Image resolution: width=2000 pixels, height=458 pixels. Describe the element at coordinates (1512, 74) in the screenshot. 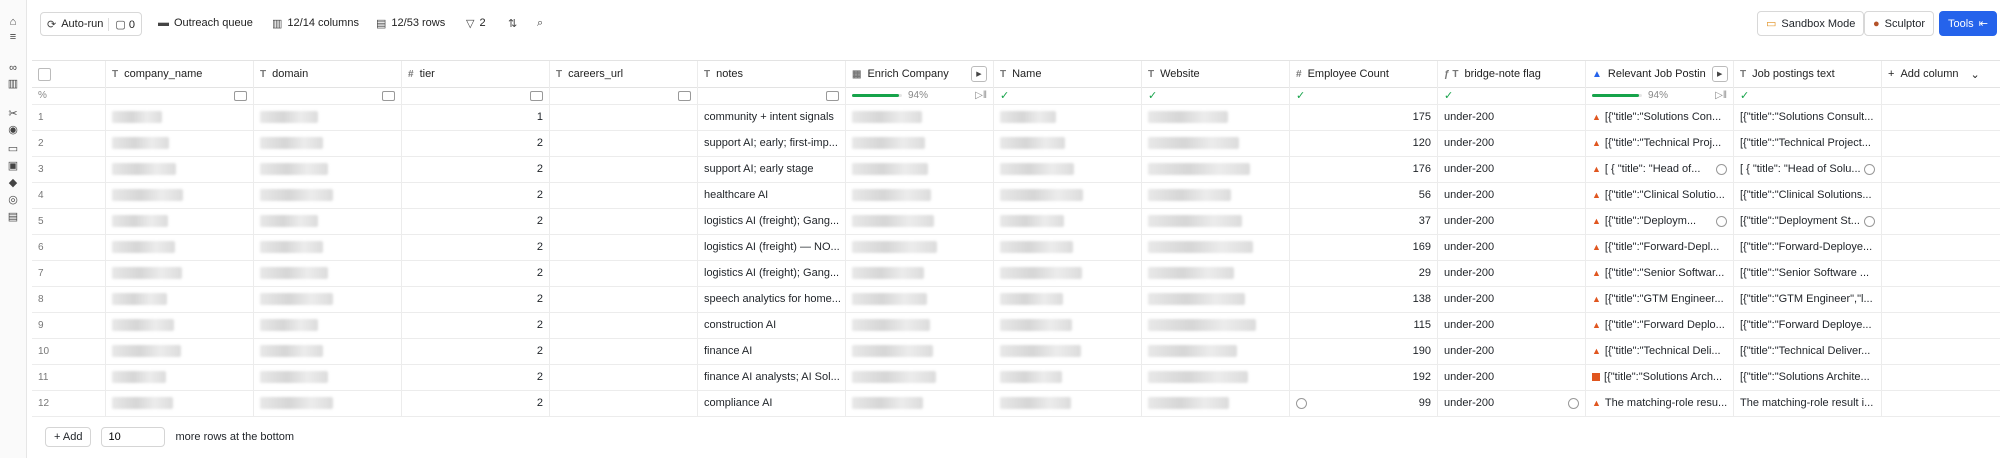

I see `column-header-bridge-note-flag: ƒ T bridge-note flag` at that location.